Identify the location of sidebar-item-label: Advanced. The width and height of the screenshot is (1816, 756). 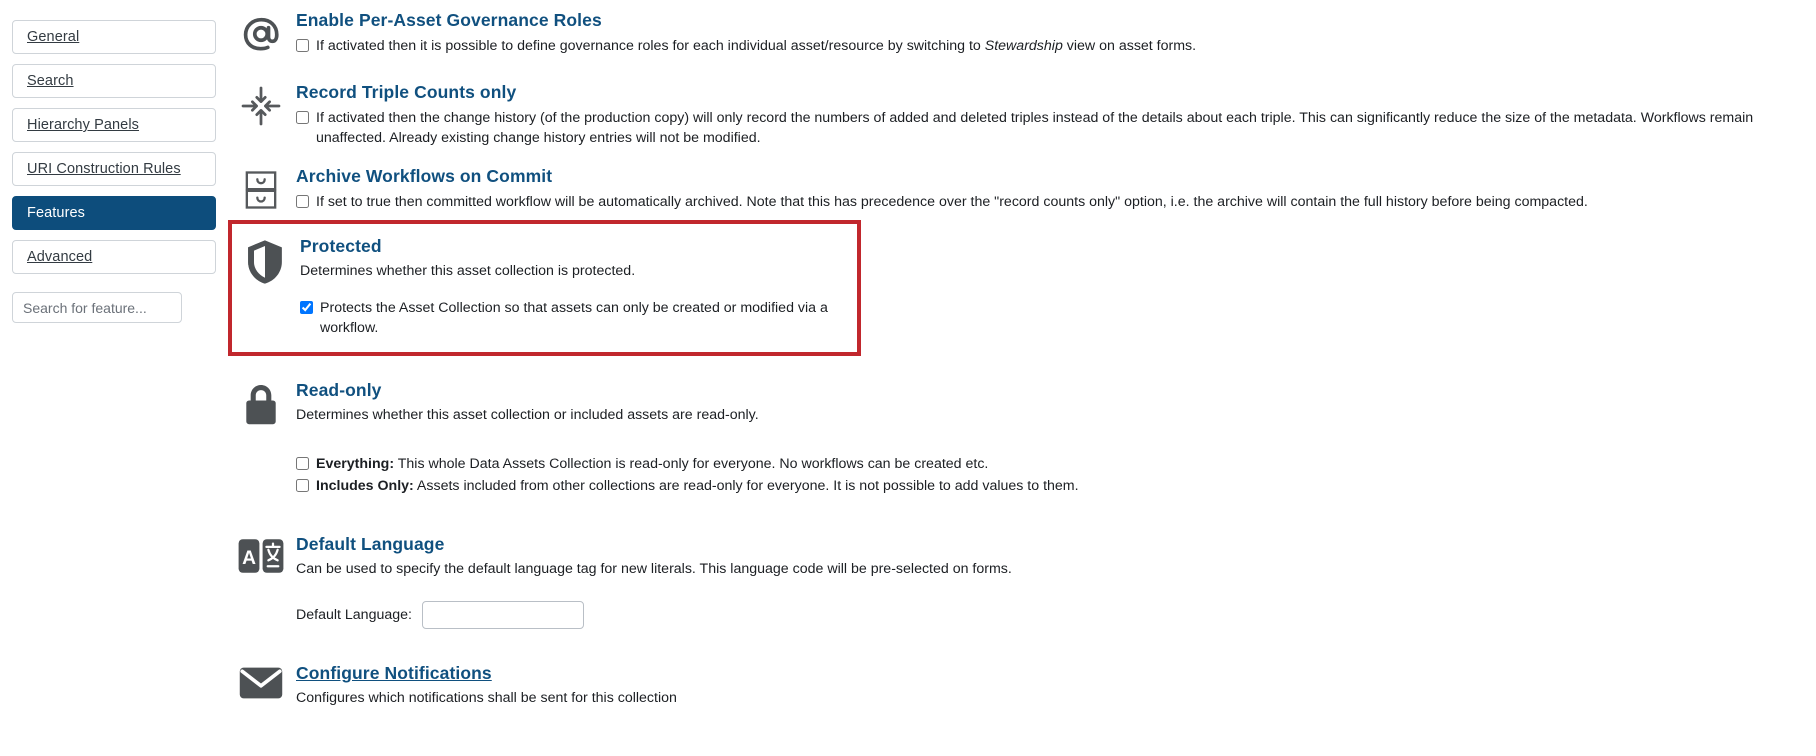
(60, 257).